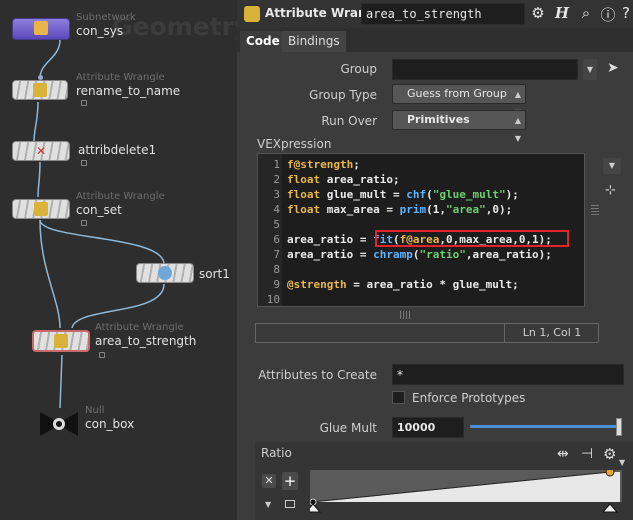 This screenshot has width=633, height=520. What do you see at coordinates (276, 254) in the screenshot?
I see `line-number: 7` at bounding box center [276, 254].